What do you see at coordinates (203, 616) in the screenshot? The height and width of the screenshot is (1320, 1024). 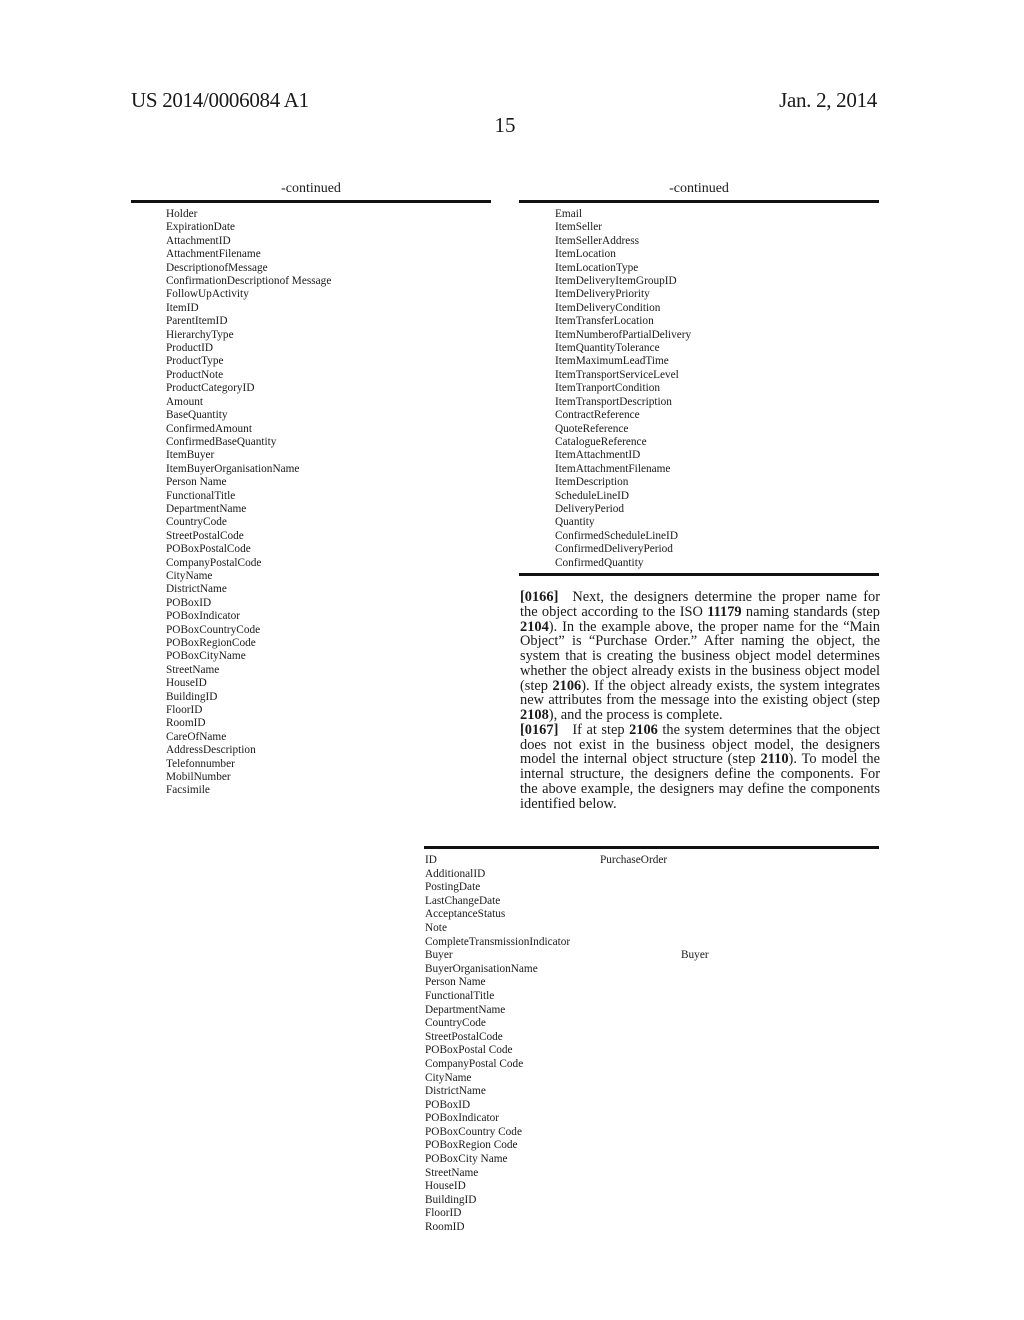 I see `field-item: POBoxIndicator` at bounding box center [203, 616].